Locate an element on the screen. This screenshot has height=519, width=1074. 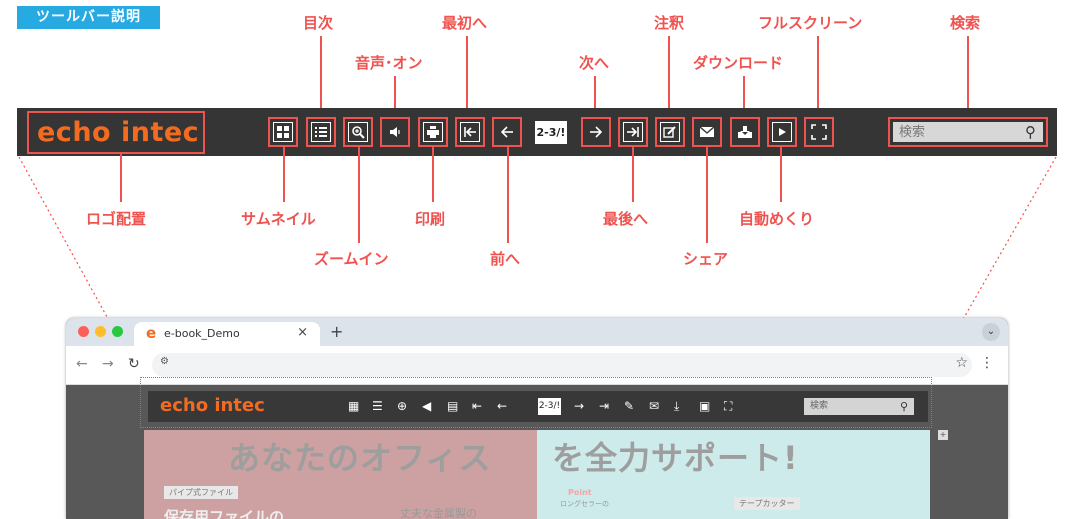
category-left: パイプ式ファイル is located at coordinates (201, 492).